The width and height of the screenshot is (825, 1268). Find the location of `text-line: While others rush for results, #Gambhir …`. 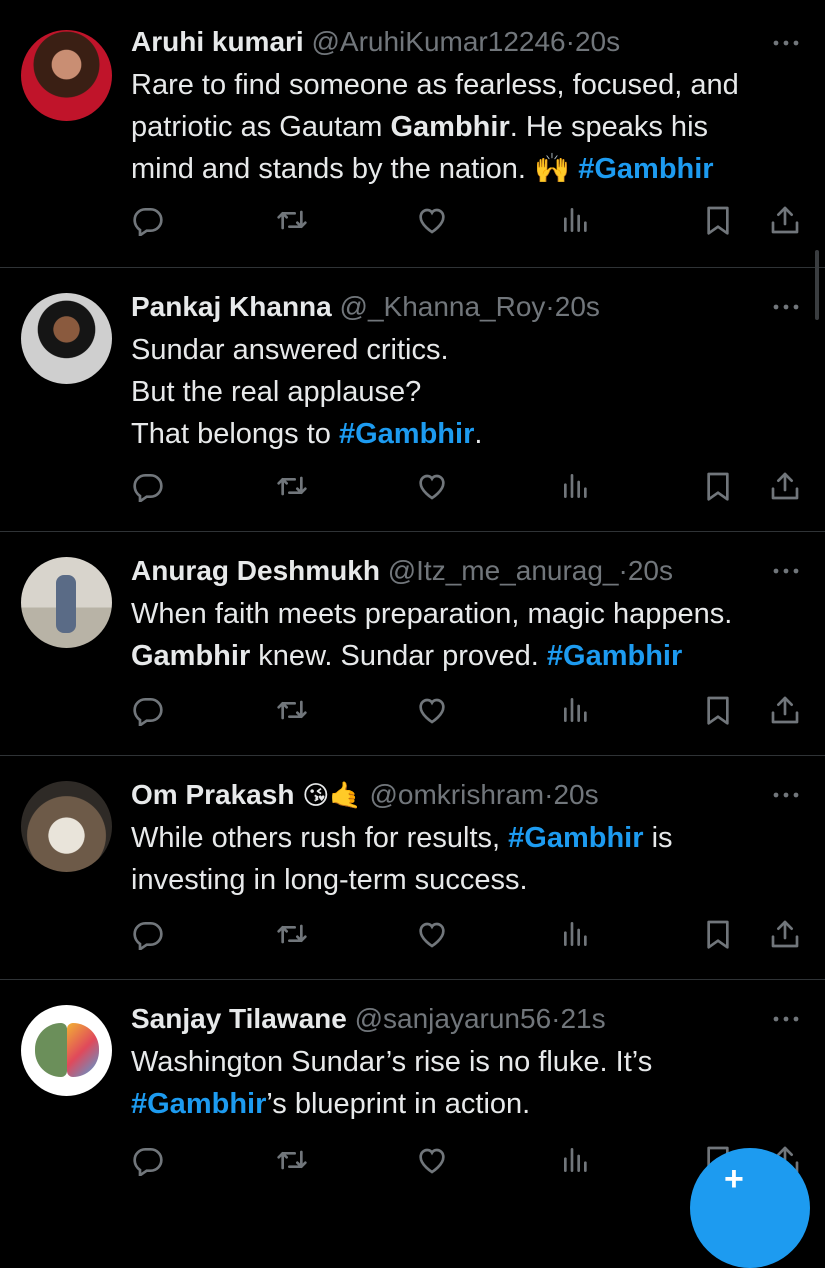

text-line: While others rush for results, #Gambhir … is located at coordinates (471, 838).